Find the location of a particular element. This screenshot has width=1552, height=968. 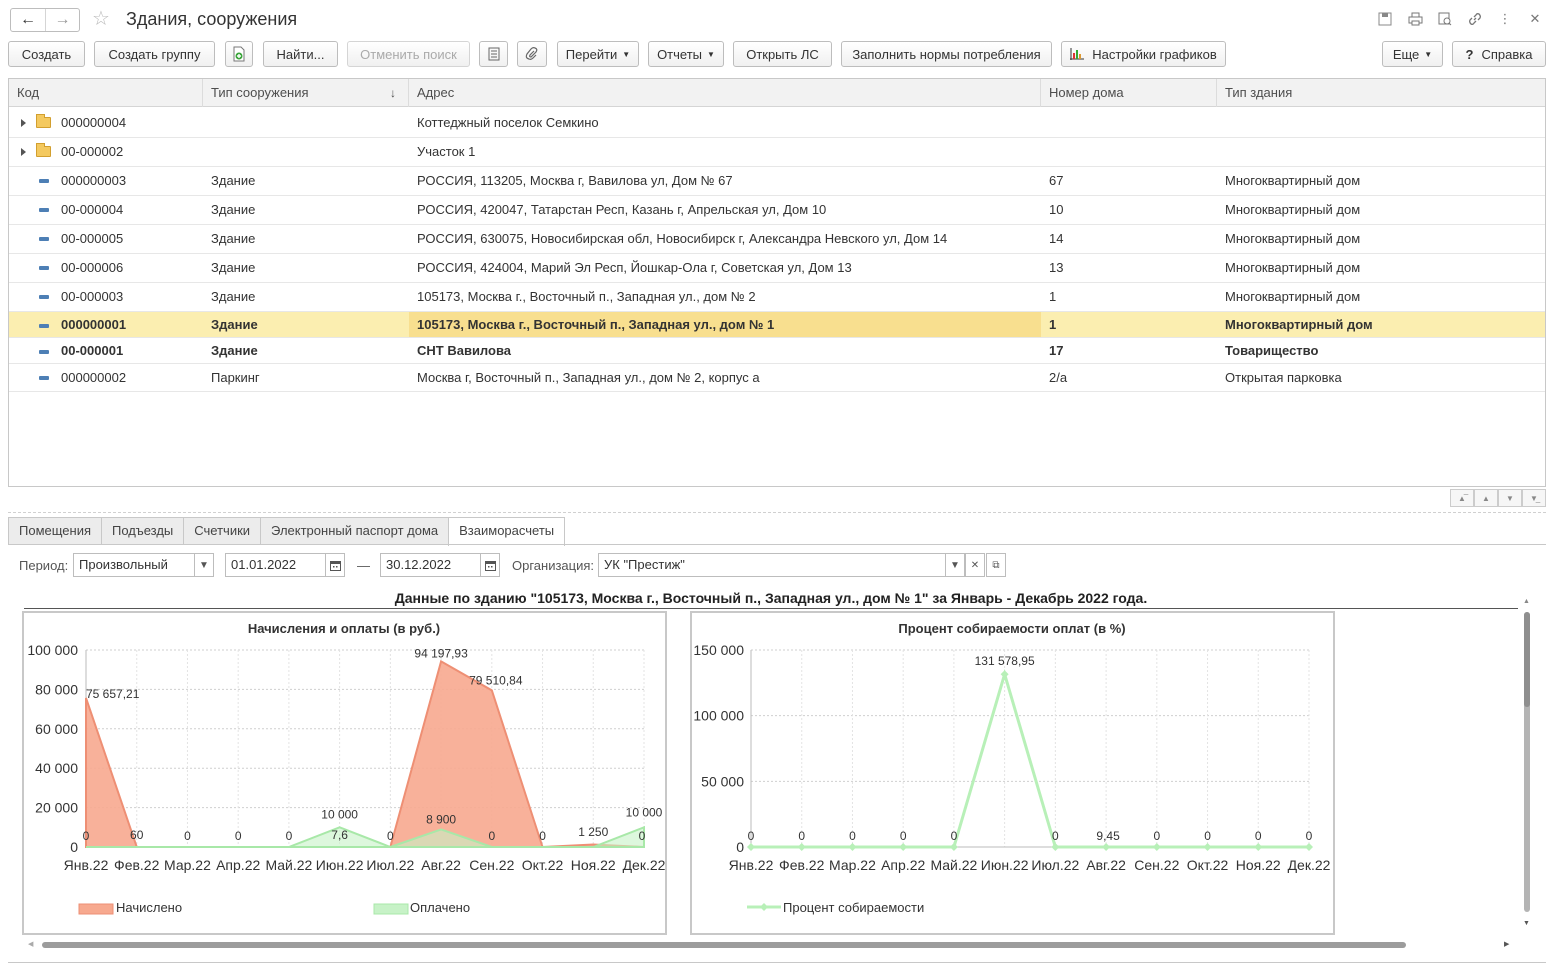

report-horizontal-scrollbar: ◀ ▶ is located at coordinates (769, 945).